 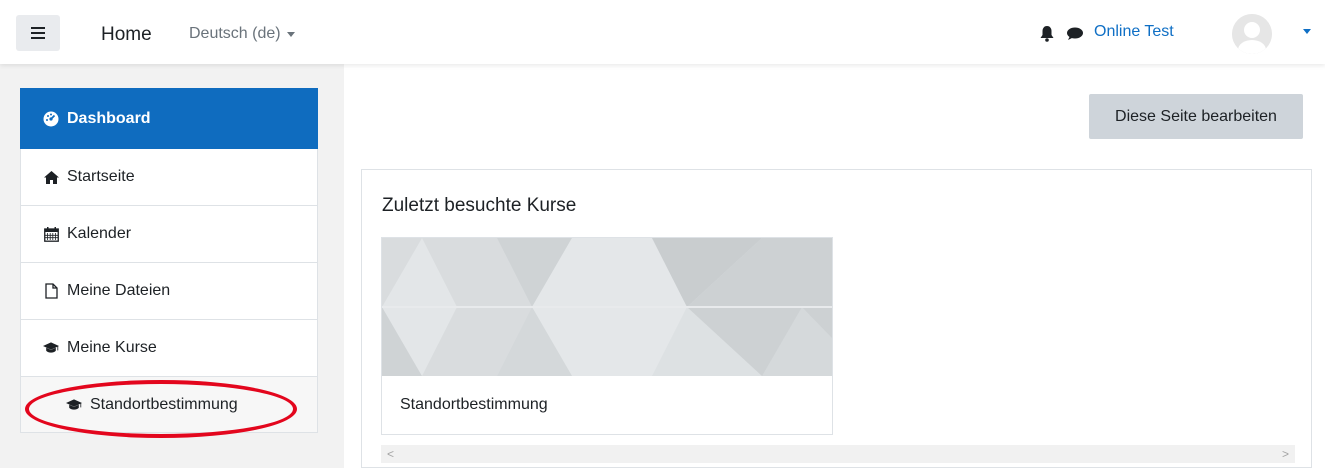 What do you see at coordinates (169, 177) in the screenshot?
I see `sidebar-item-startseite: Startseite` at bounding box center [169, 177].